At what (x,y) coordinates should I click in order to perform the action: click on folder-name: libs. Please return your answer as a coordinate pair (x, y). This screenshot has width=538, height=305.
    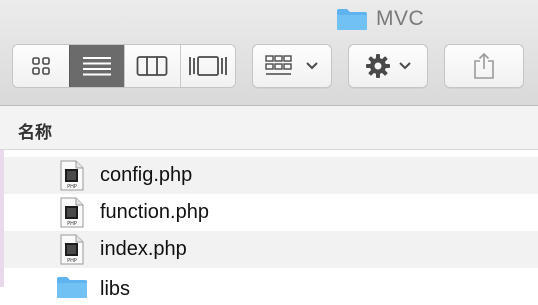
    Looking at the image, I should click on (115, 289).